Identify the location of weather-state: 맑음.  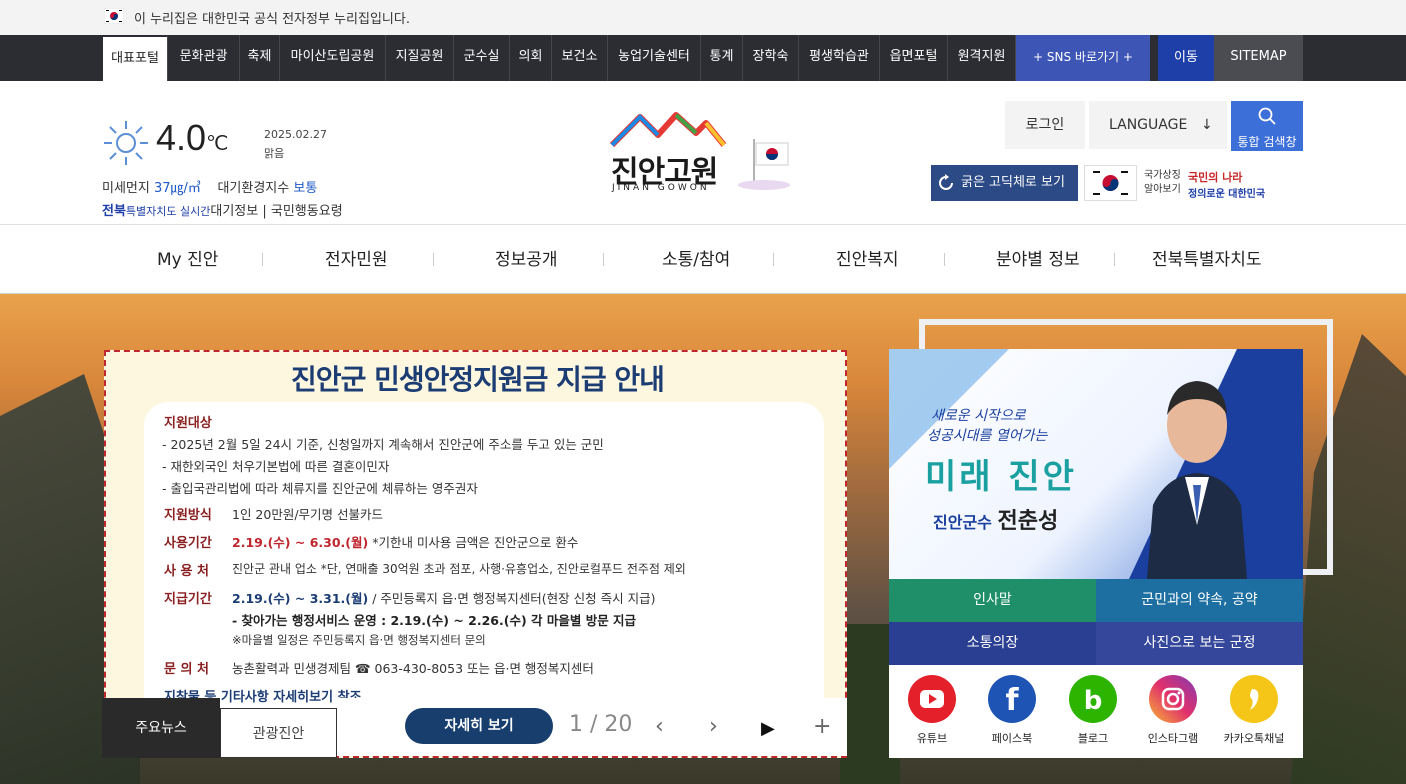
(274, 153).